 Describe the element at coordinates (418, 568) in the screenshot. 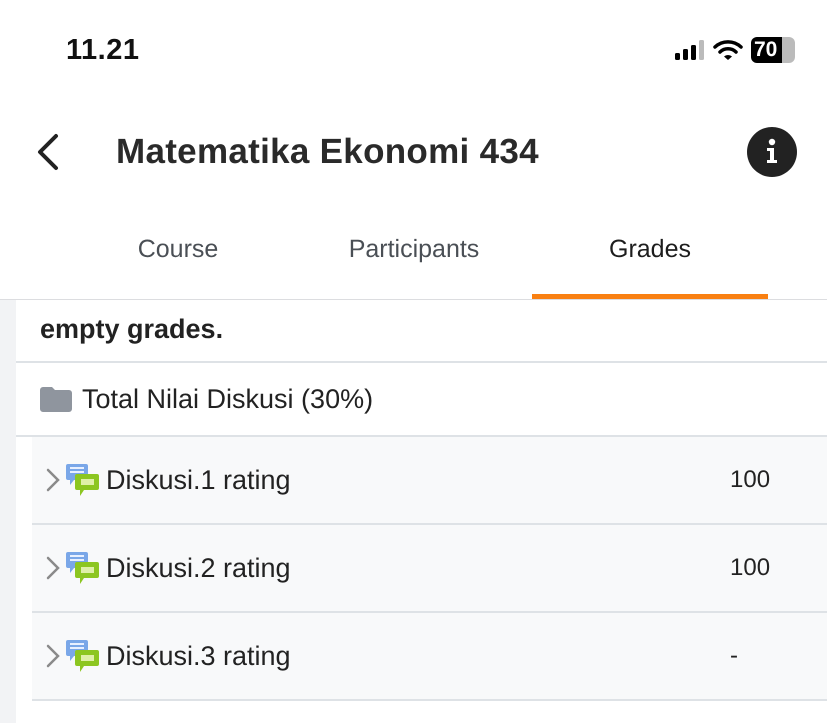

I see `grade-item-name: Diskusi.2 rating` at that location.